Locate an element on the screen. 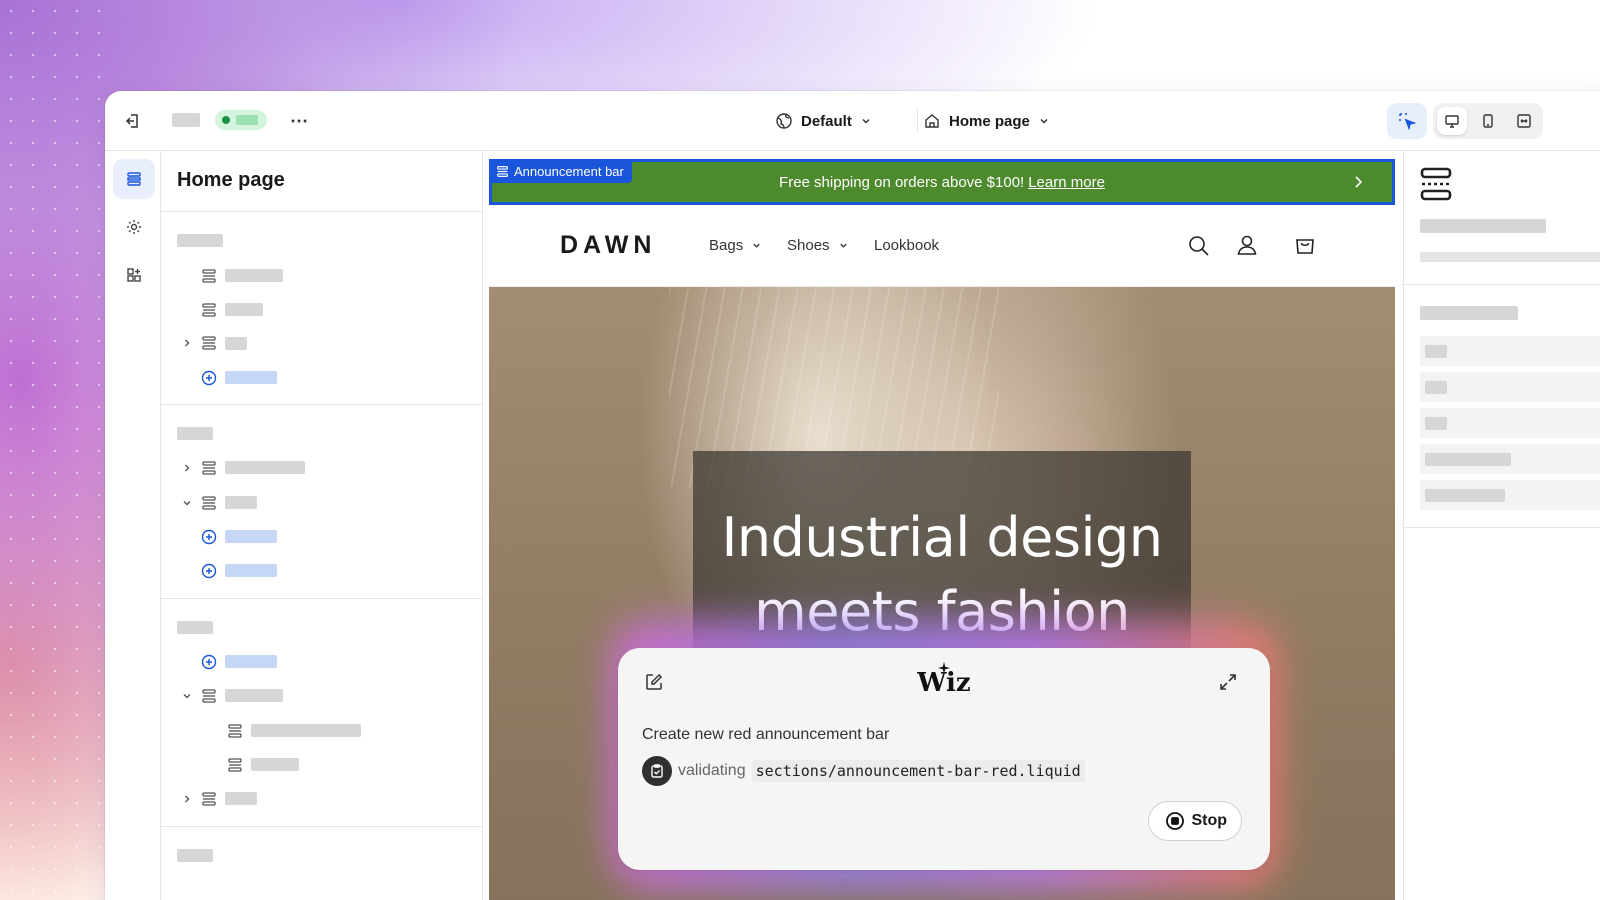  panel-setting-label-placeholder is located at coordinates (1469, 313).